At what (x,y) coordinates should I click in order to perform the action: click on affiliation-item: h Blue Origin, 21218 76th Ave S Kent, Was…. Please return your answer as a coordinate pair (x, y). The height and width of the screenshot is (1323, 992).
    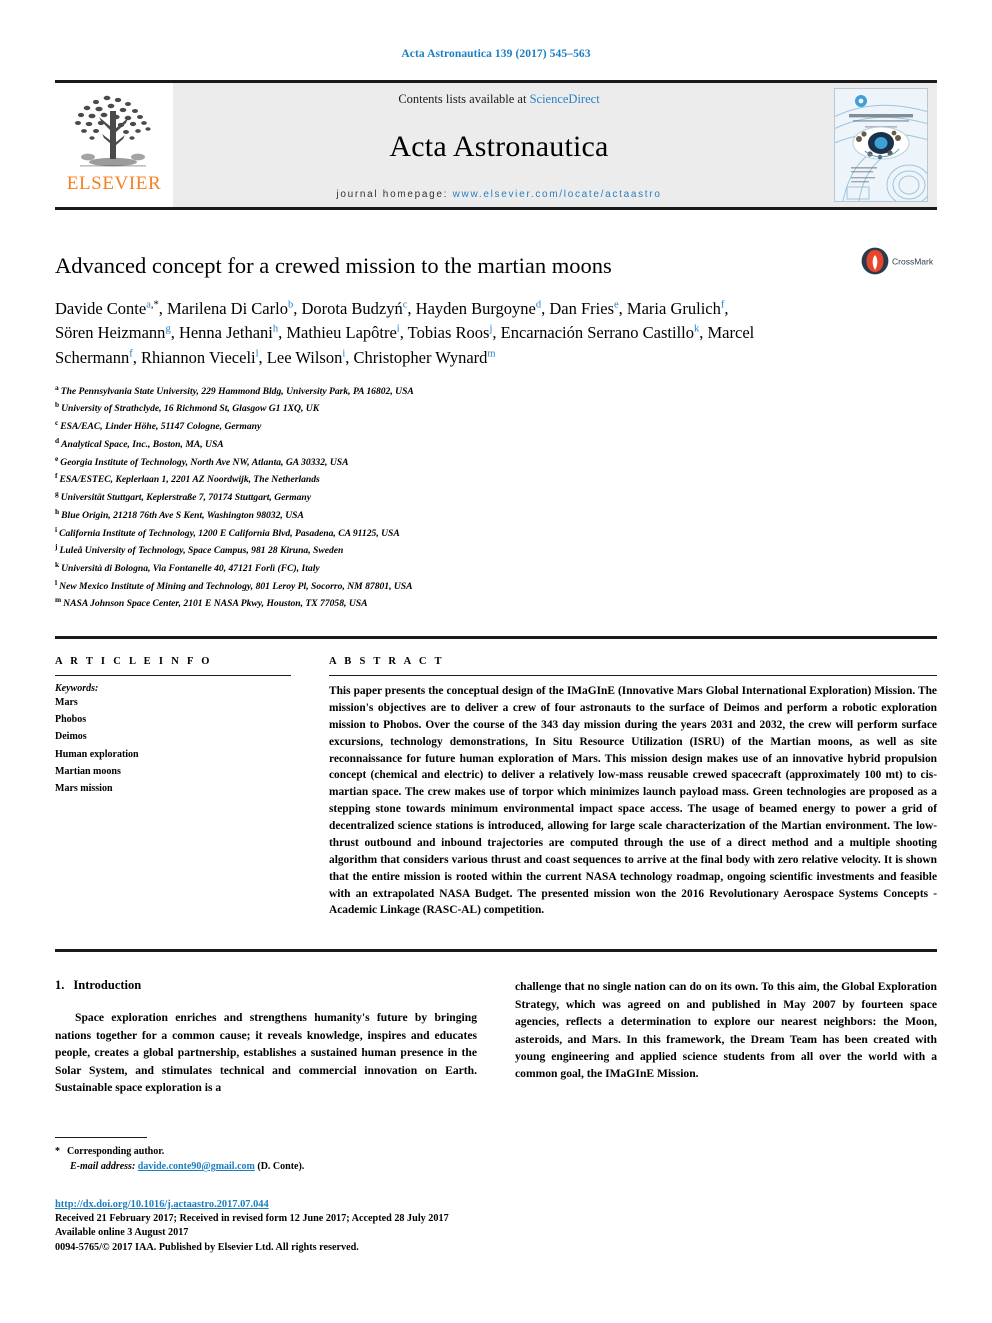
    Looking at the image, I should click on (496, 515).